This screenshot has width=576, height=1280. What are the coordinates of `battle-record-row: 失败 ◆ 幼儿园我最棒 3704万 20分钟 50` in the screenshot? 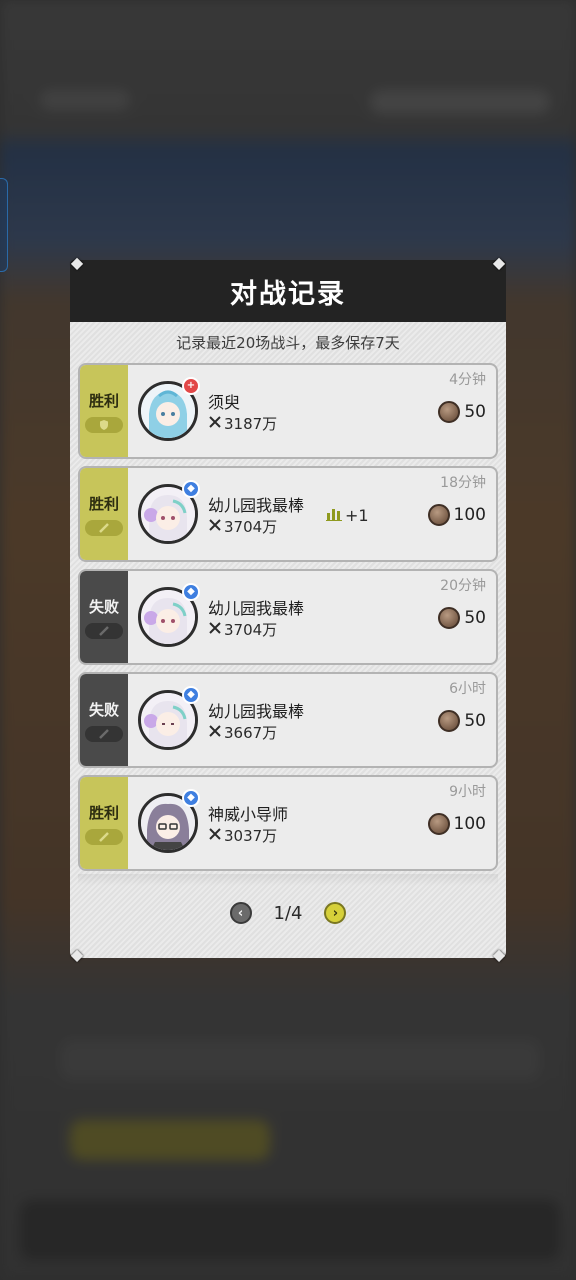 It's located at (288, 617).